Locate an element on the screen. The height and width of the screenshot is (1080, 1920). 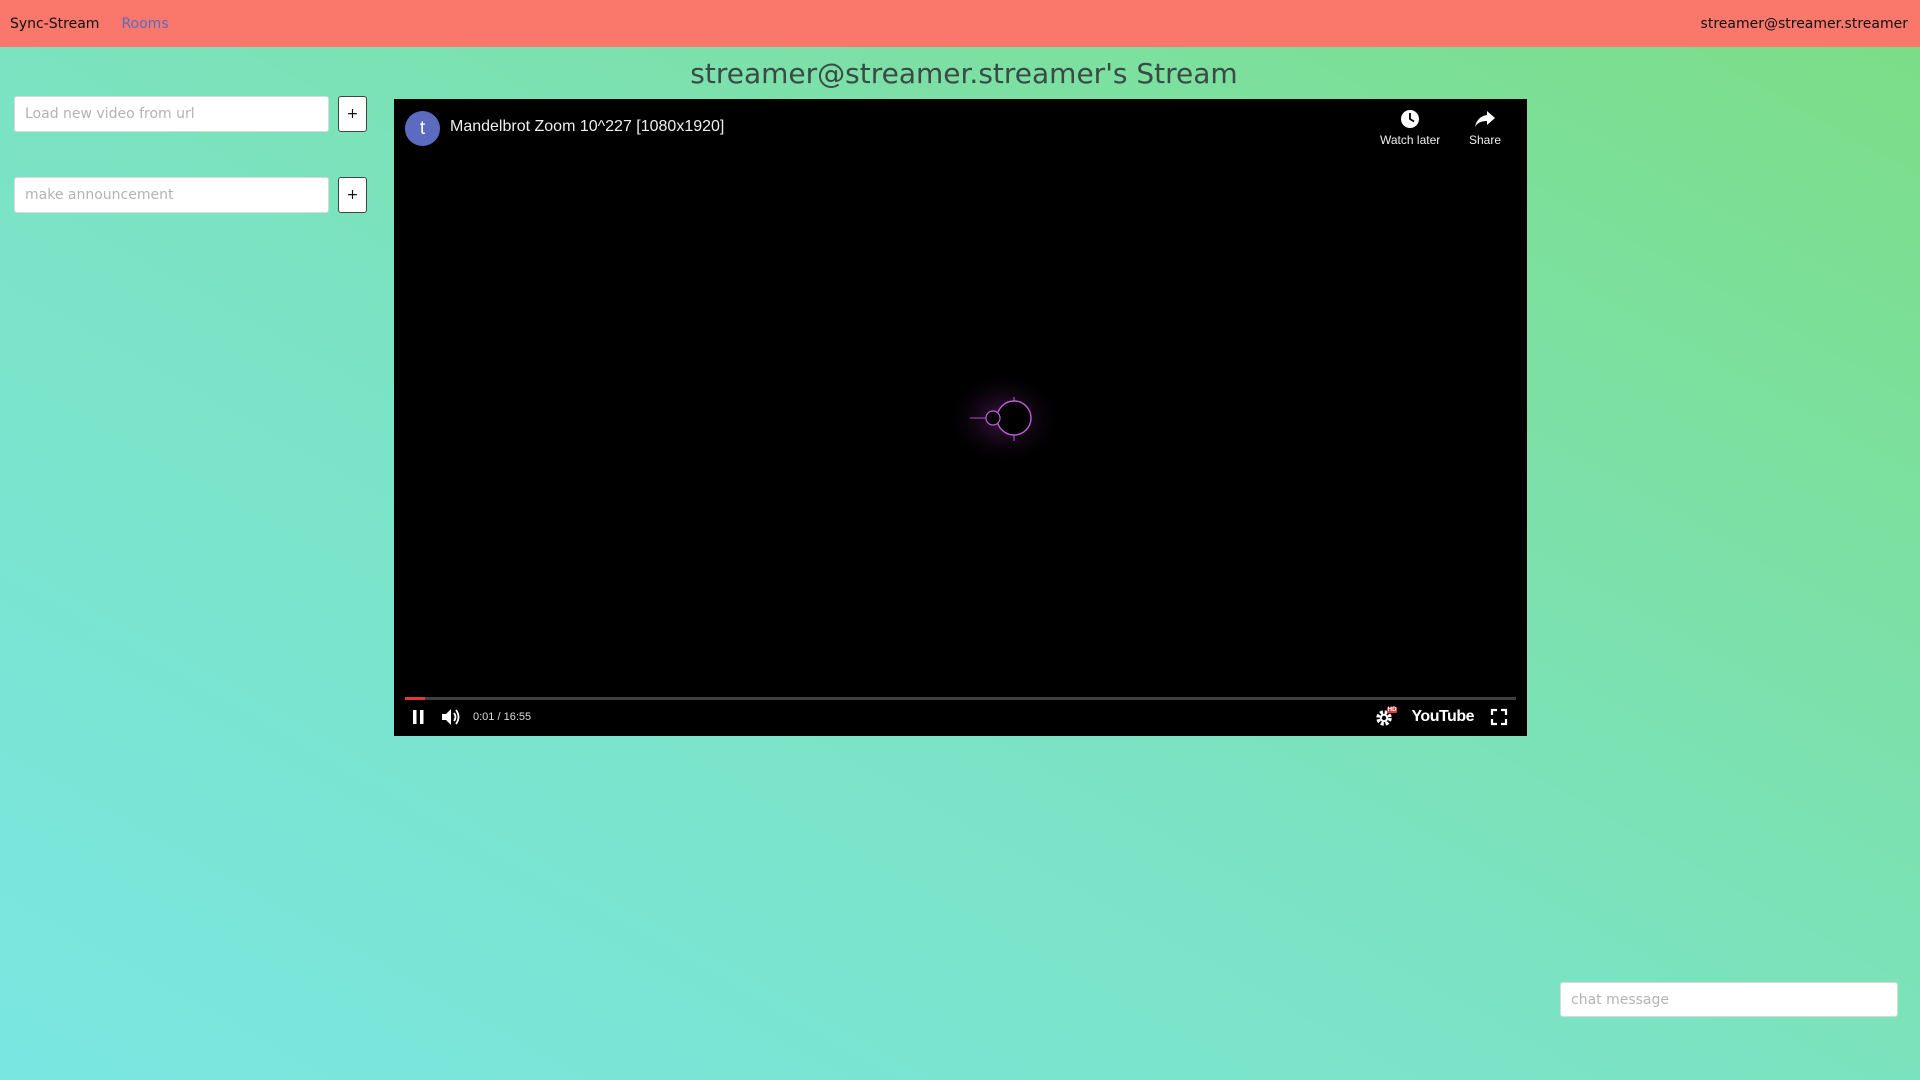
youtube-logo: YouTube is located at coordinates (1442, 717).